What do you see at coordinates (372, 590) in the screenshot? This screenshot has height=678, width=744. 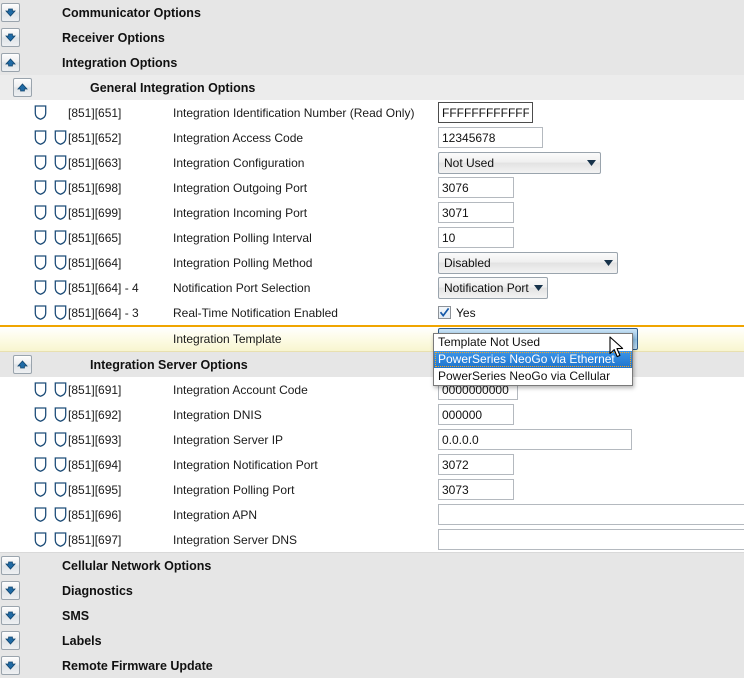 I see `section-row-diagnostics: Diagnostics` at bounding box center [372, 590].